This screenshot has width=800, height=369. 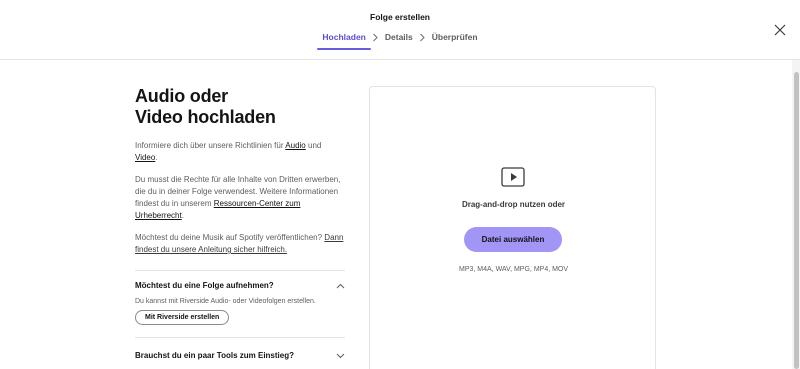 What do you see at coordinates (344, 40) in the screenshot?
I see `tab-hochladen: Hochladen` at bounding box center [344, 40].